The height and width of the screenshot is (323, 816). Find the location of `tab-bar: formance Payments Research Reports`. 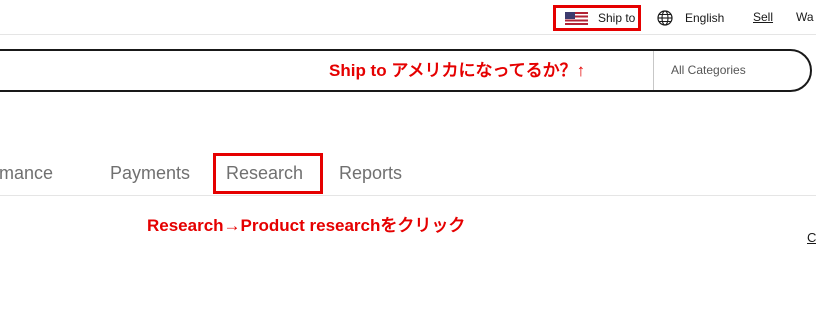

tab-bar: formance Payments Research Reports is located at coordinates (408, 175).